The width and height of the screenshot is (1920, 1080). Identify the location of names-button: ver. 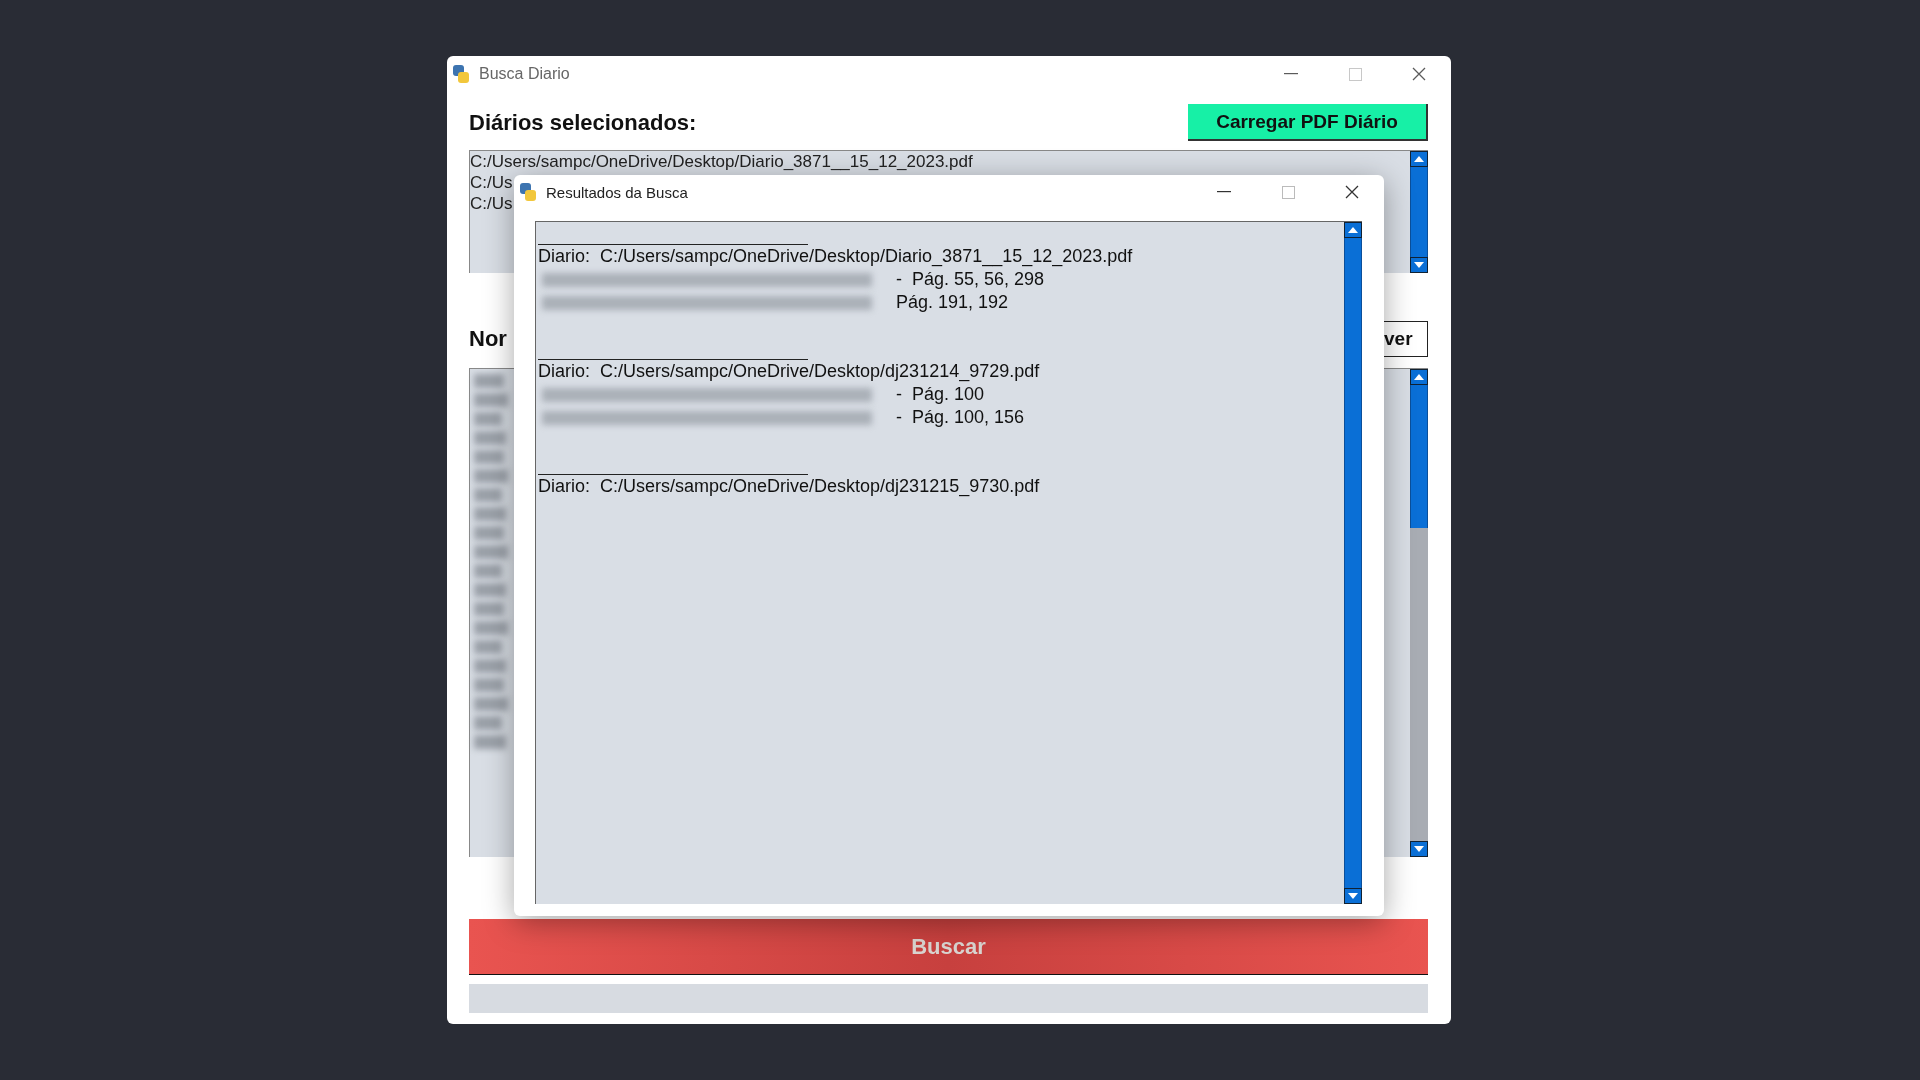
(1406, 339).